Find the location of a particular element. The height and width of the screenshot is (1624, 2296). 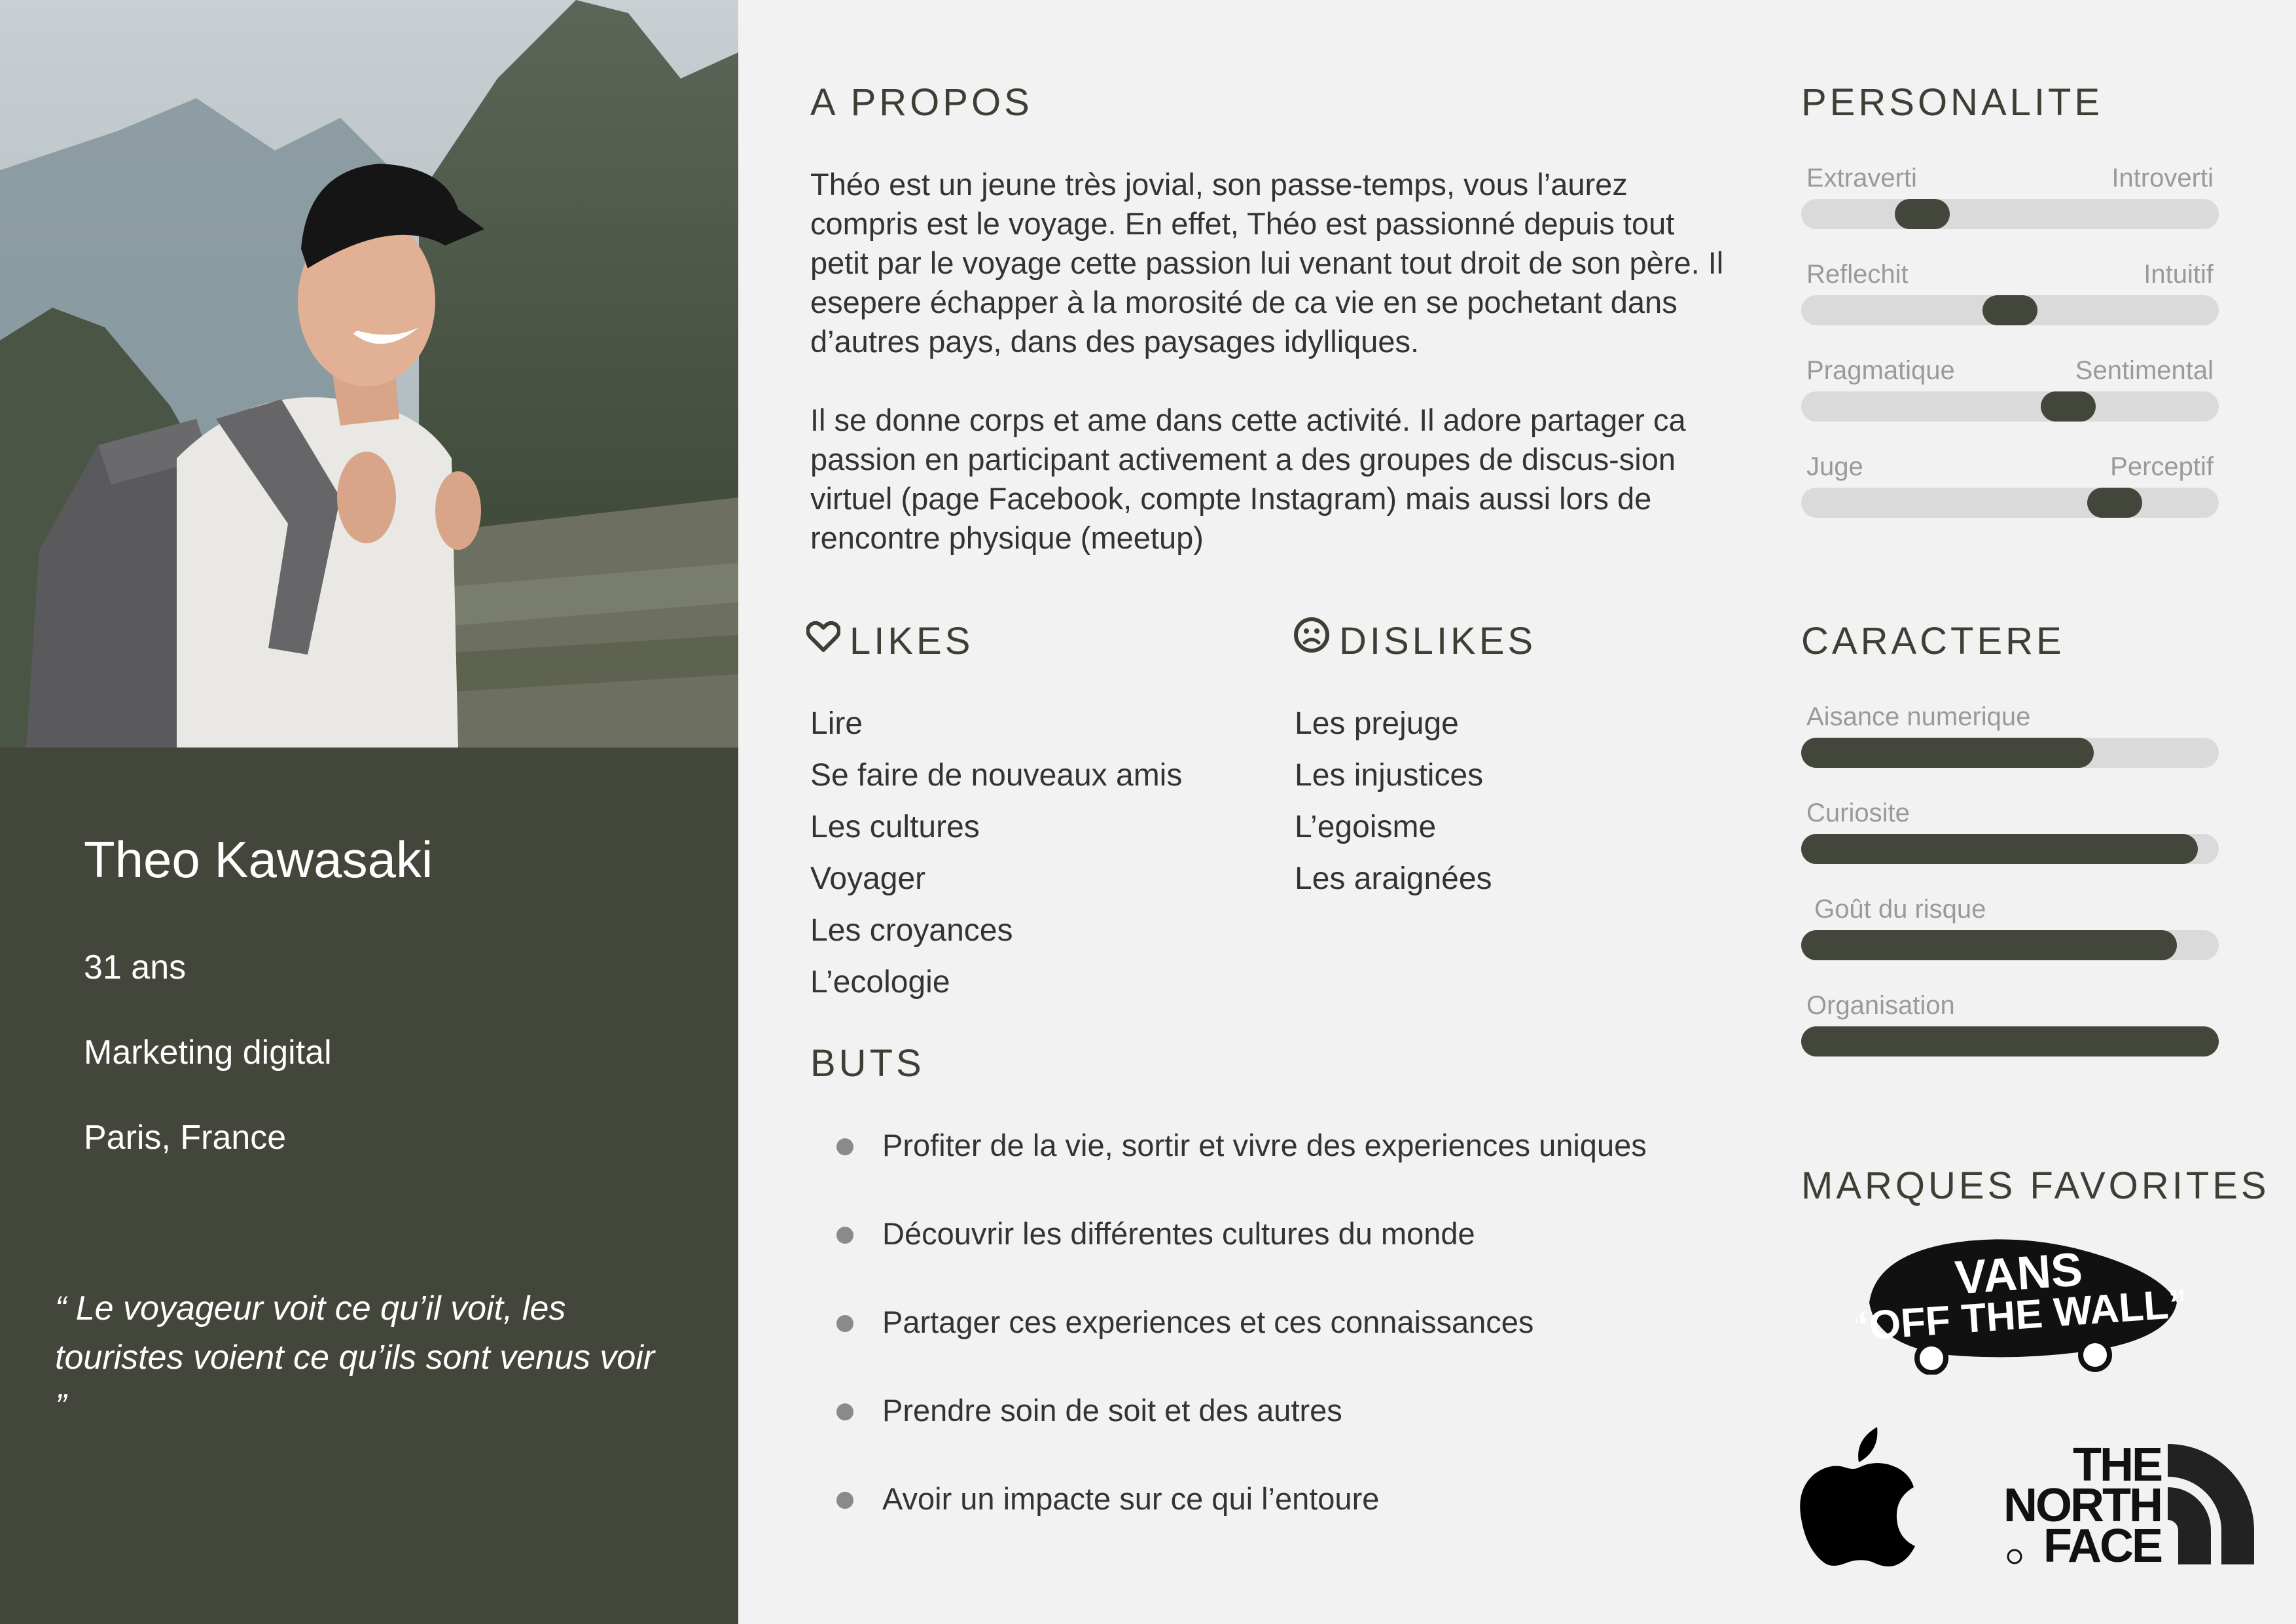

character-bar: Aisance numerique is located at coordinates (2010, 736).